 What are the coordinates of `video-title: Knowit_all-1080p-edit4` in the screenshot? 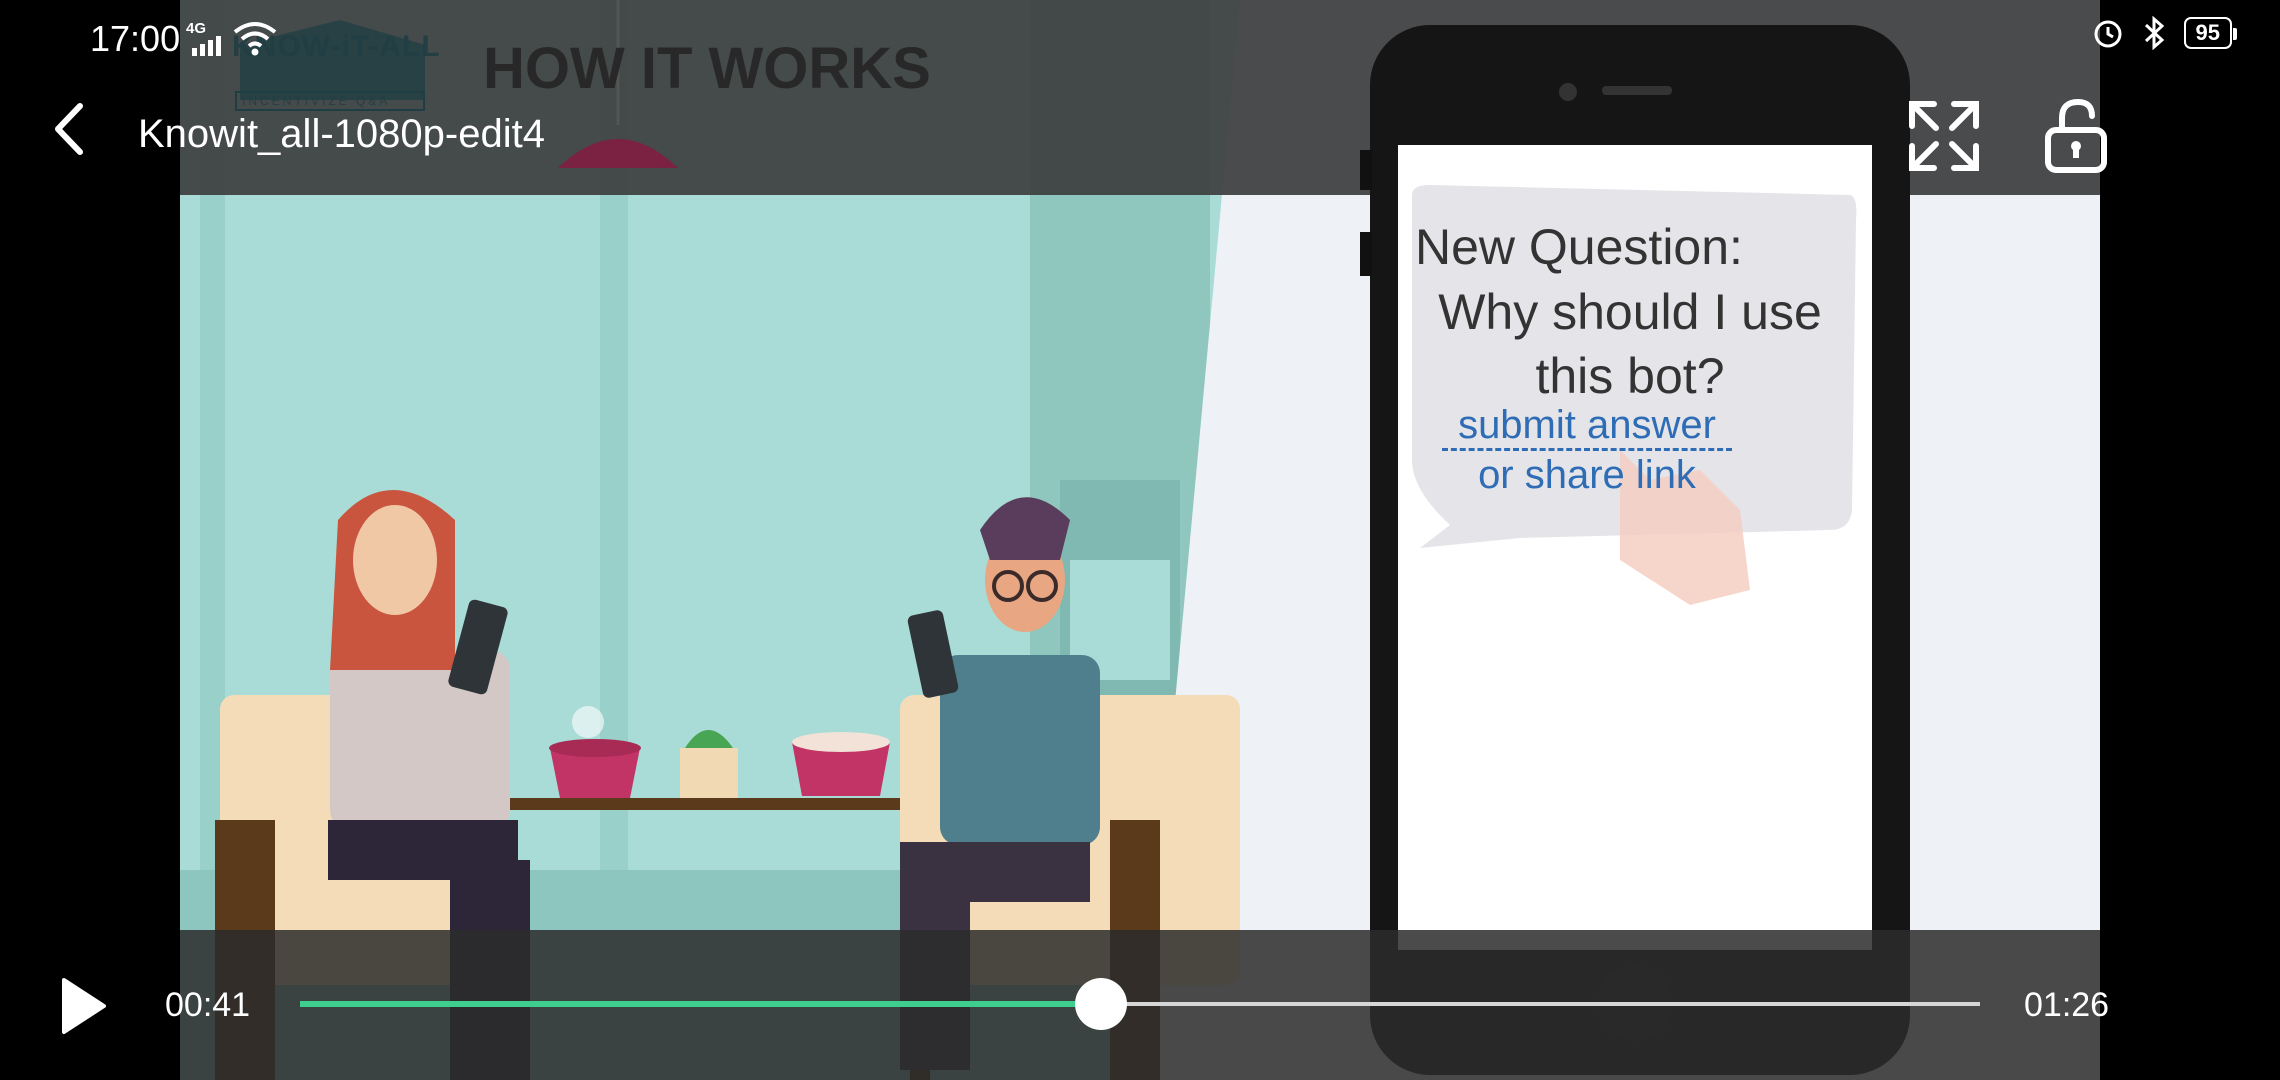 It's located at (341, 134).